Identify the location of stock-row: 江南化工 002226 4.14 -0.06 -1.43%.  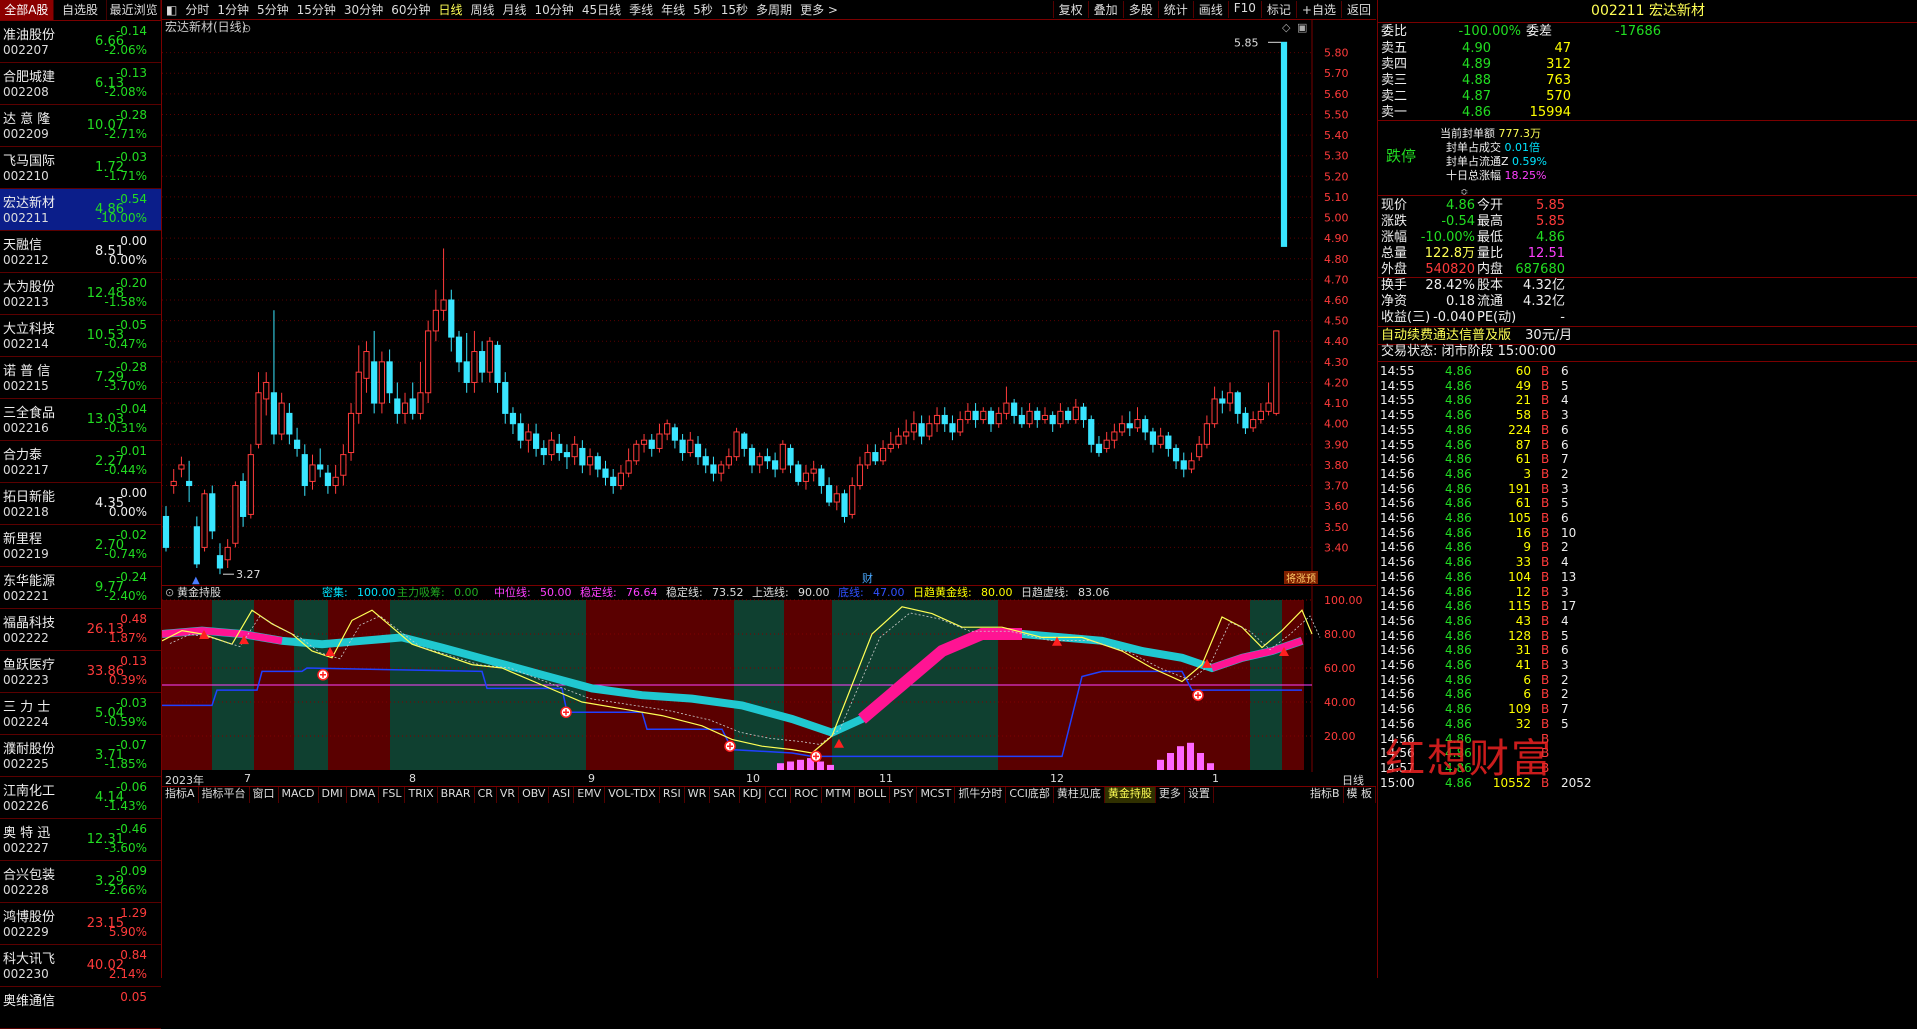
(80, 798).